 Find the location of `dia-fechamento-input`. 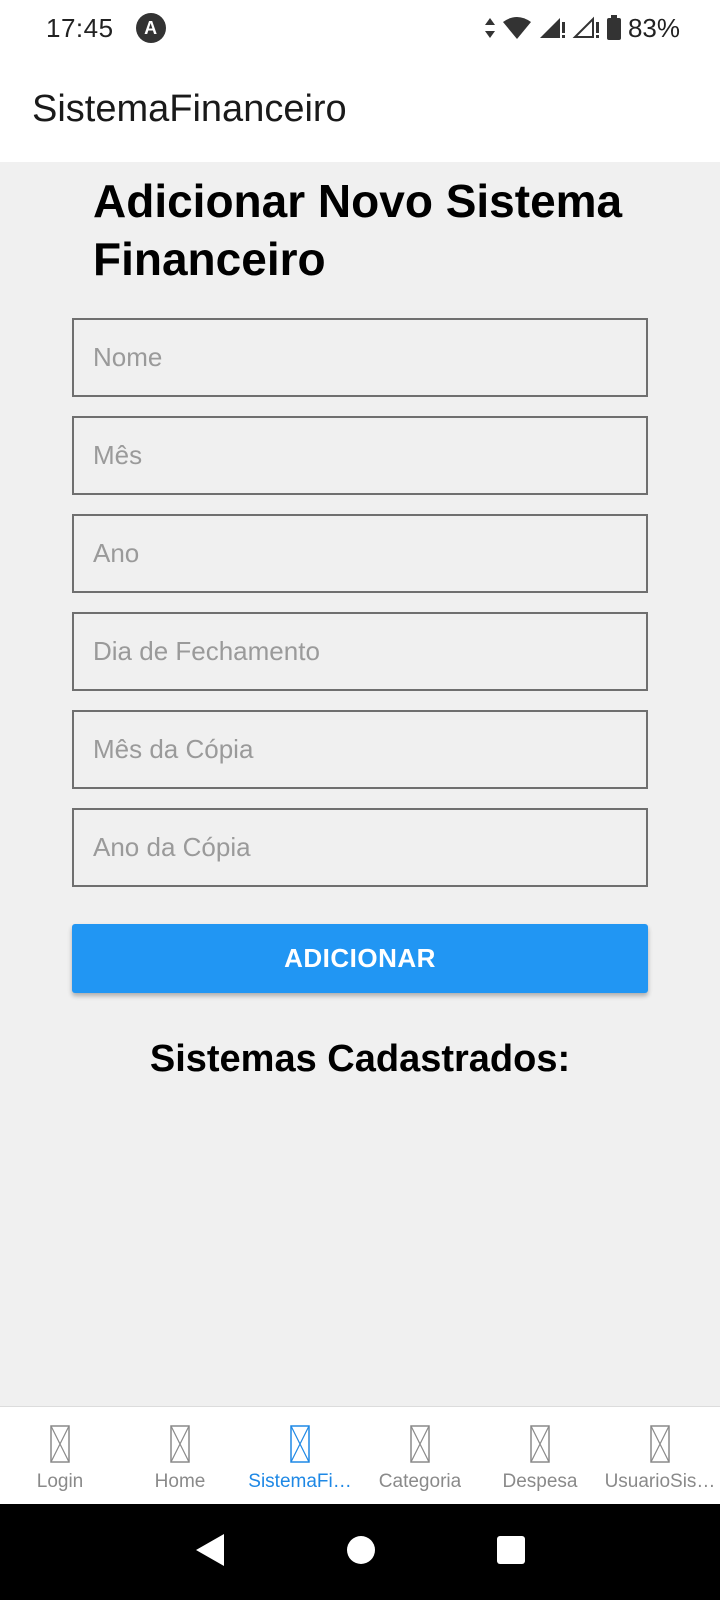

dia-fechamento-input is located at coordinates (360, 651).